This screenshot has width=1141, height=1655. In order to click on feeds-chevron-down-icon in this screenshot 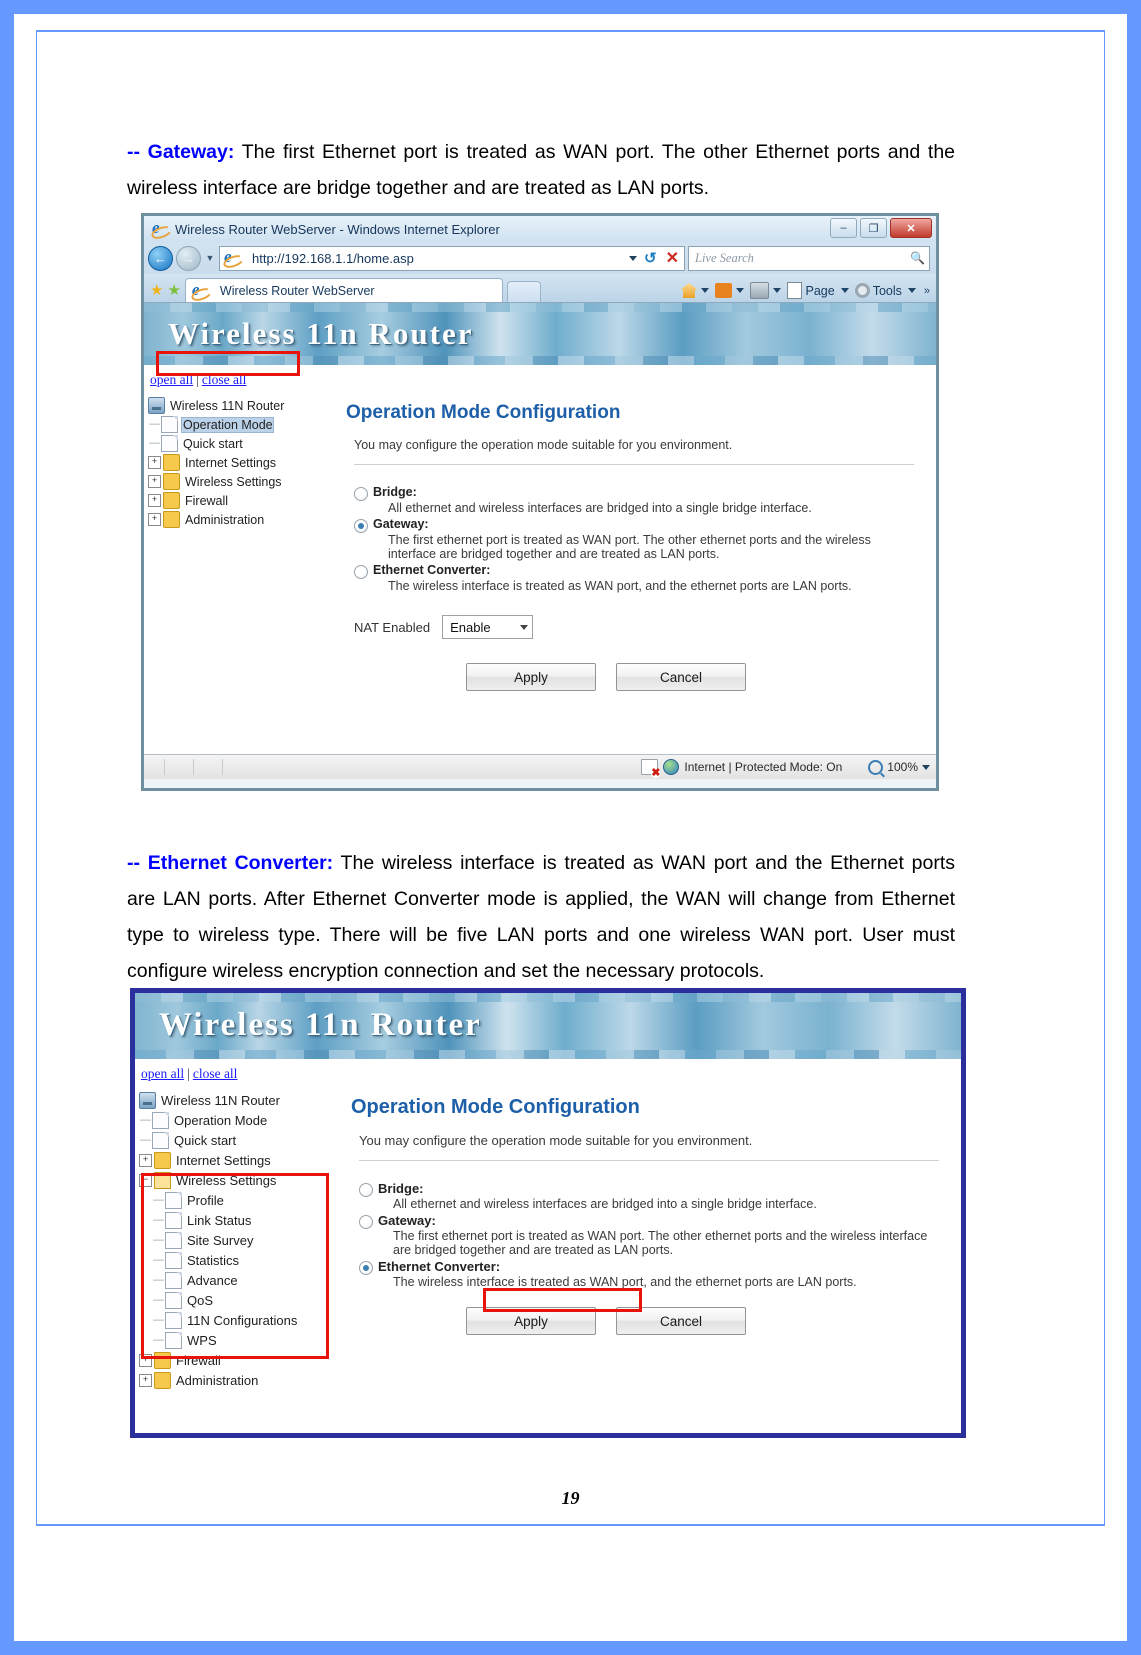, I will do `click(740, 290)`.